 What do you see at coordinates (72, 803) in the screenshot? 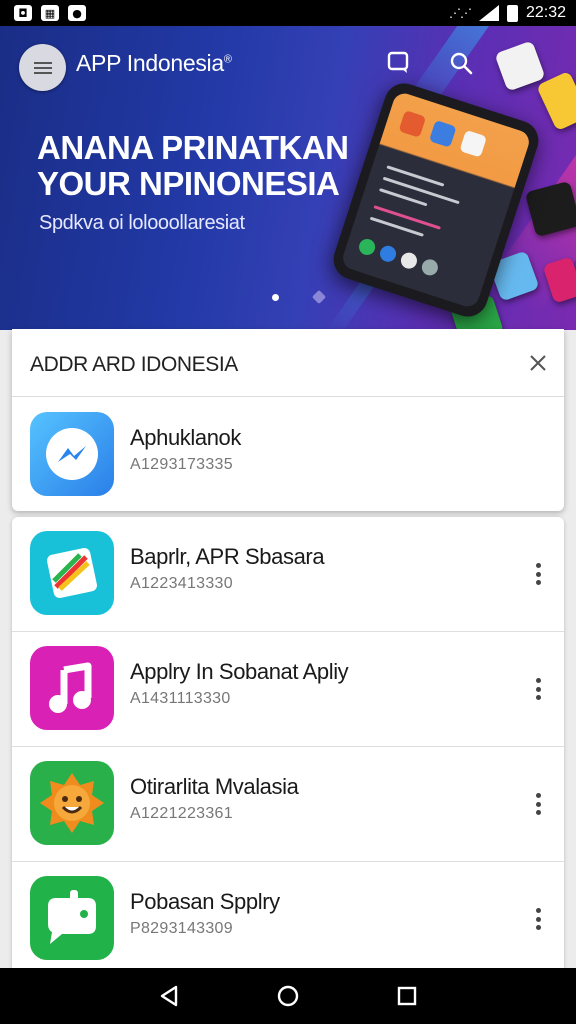
I see `sun-face-icon` at bounding box center [72, 803].